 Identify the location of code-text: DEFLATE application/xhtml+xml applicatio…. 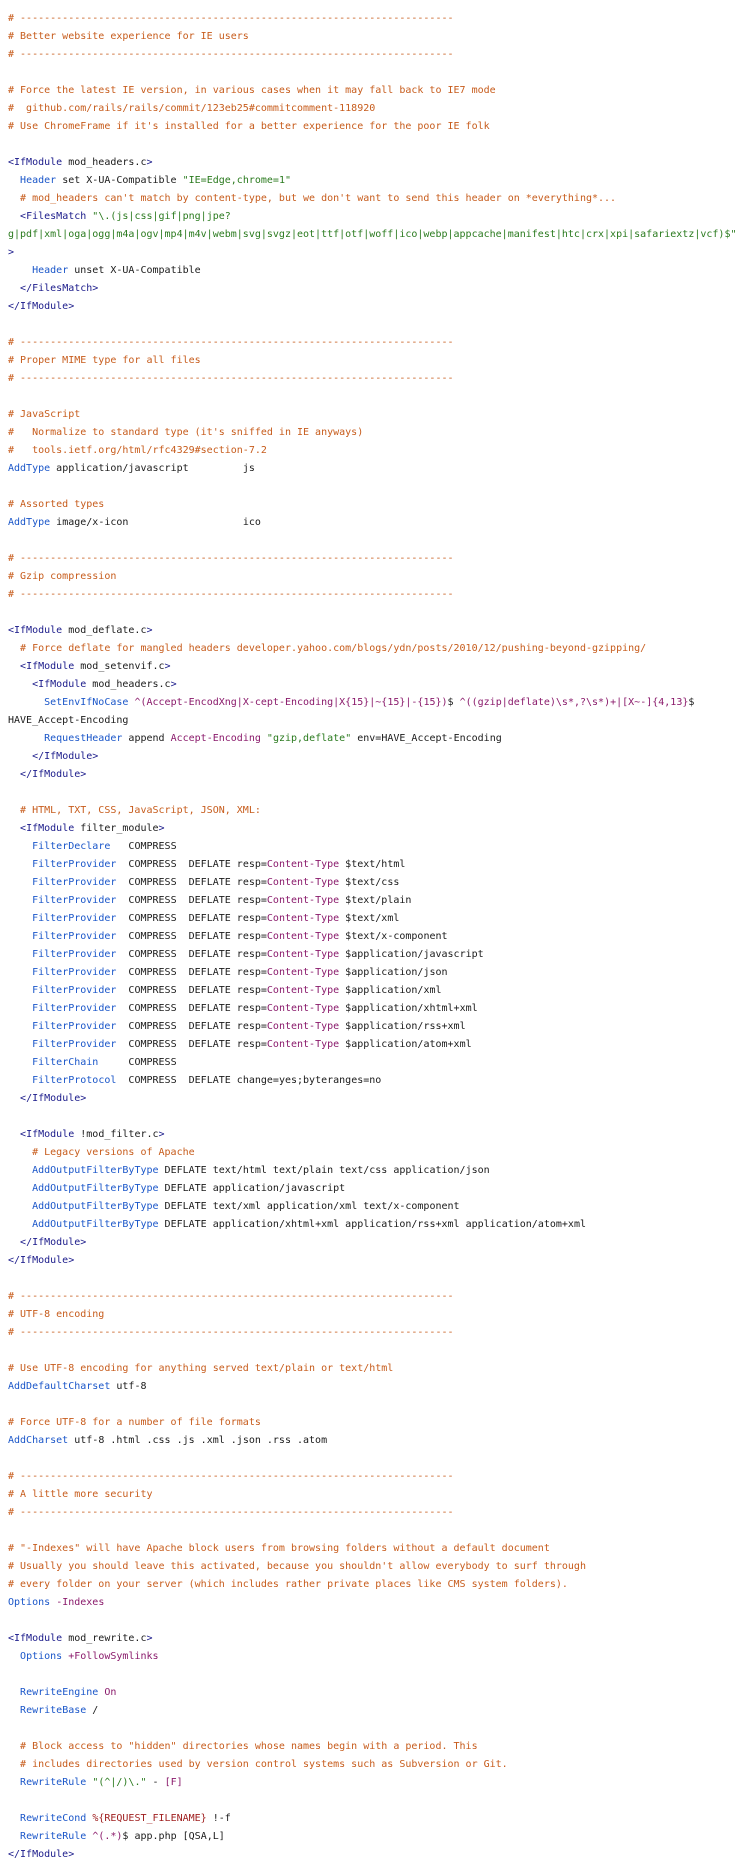
(372, 1224).